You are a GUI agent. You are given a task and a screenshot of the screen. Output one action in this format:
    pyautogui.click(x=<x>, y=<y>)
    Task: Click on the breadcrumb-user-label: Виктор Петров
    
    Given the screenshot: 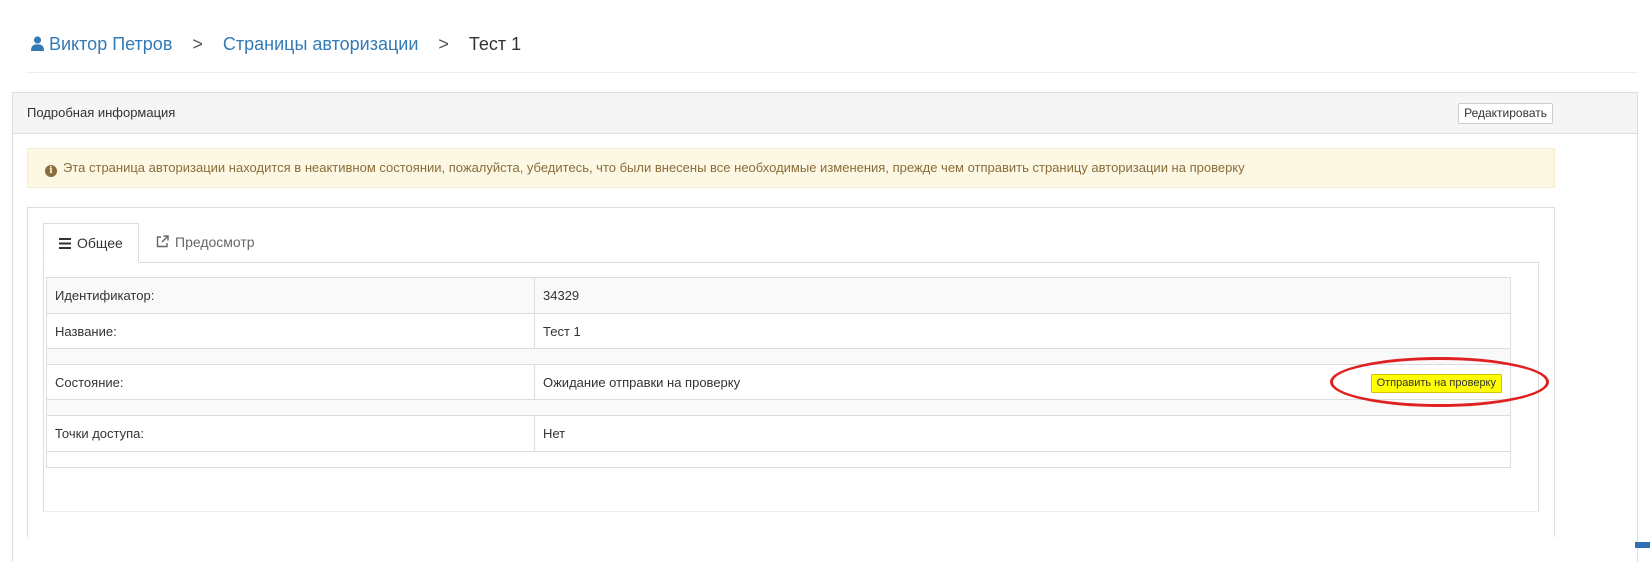 What is the action you would take?
    pyautogui.click(x=111, y=44)
    